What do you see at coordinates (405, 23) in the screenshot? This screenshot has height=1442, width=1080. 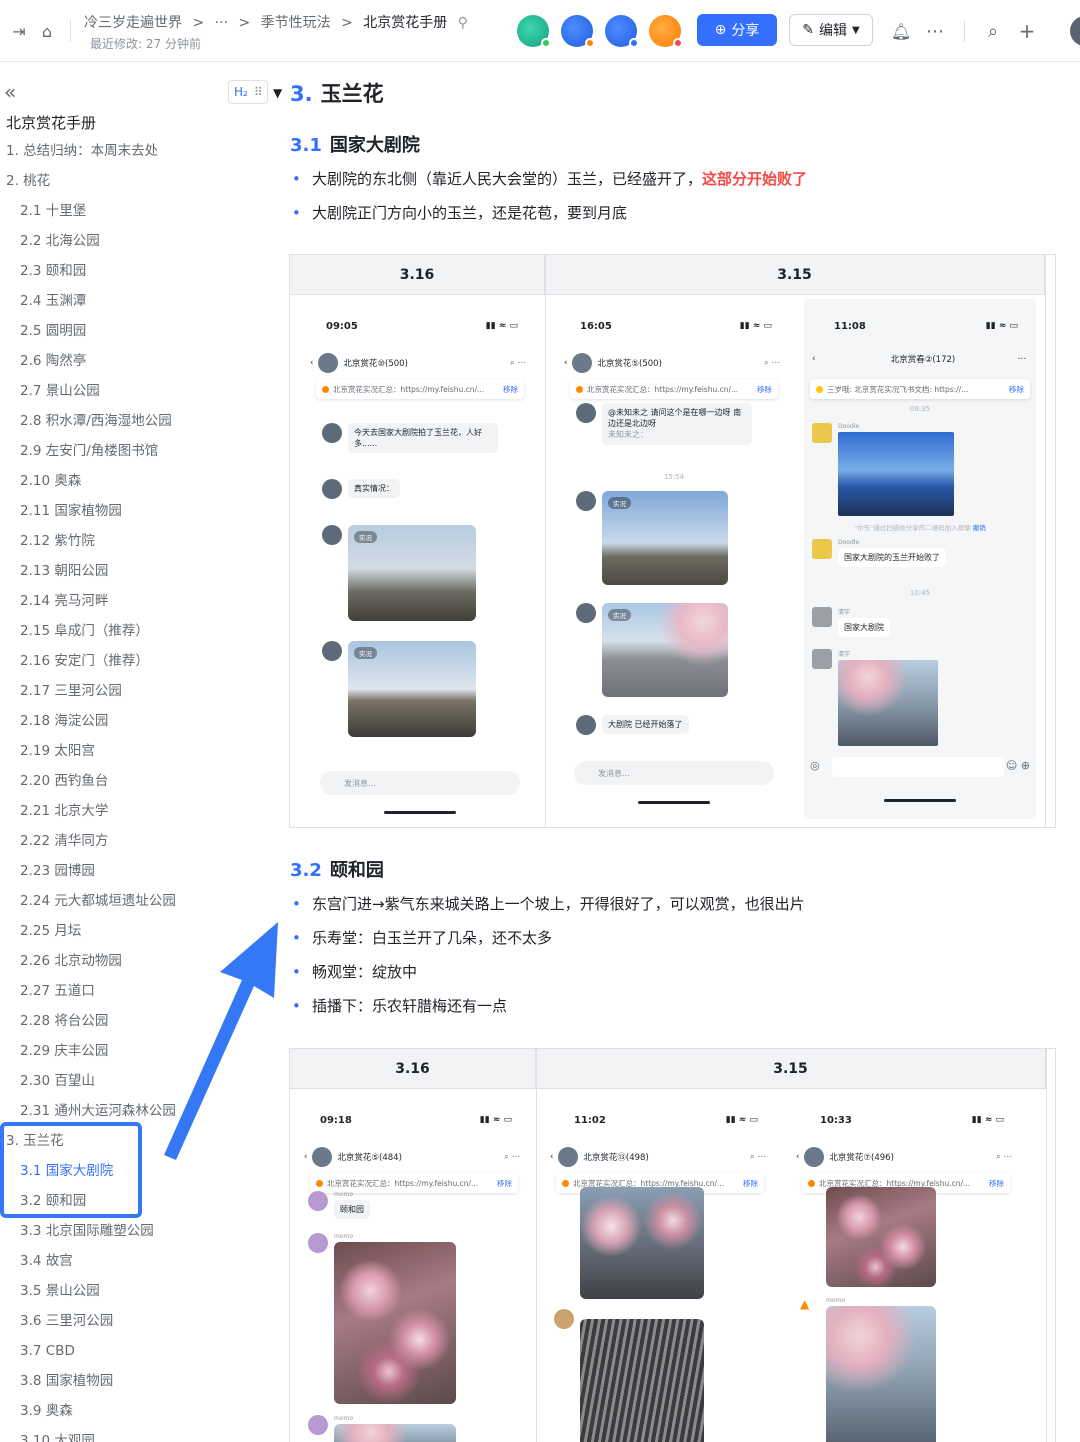 I see `breadcrumb-current: 北京赏花手册` at bounding box center [405, 23].